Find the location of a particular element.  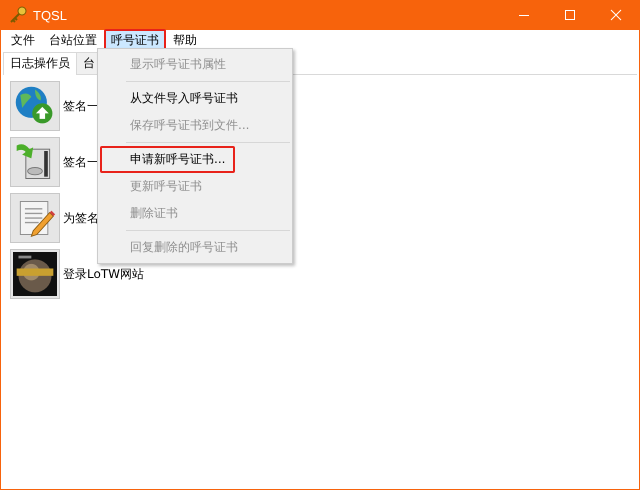

action-label: 登录LoTW网站 is located at coordinates (103, 274).